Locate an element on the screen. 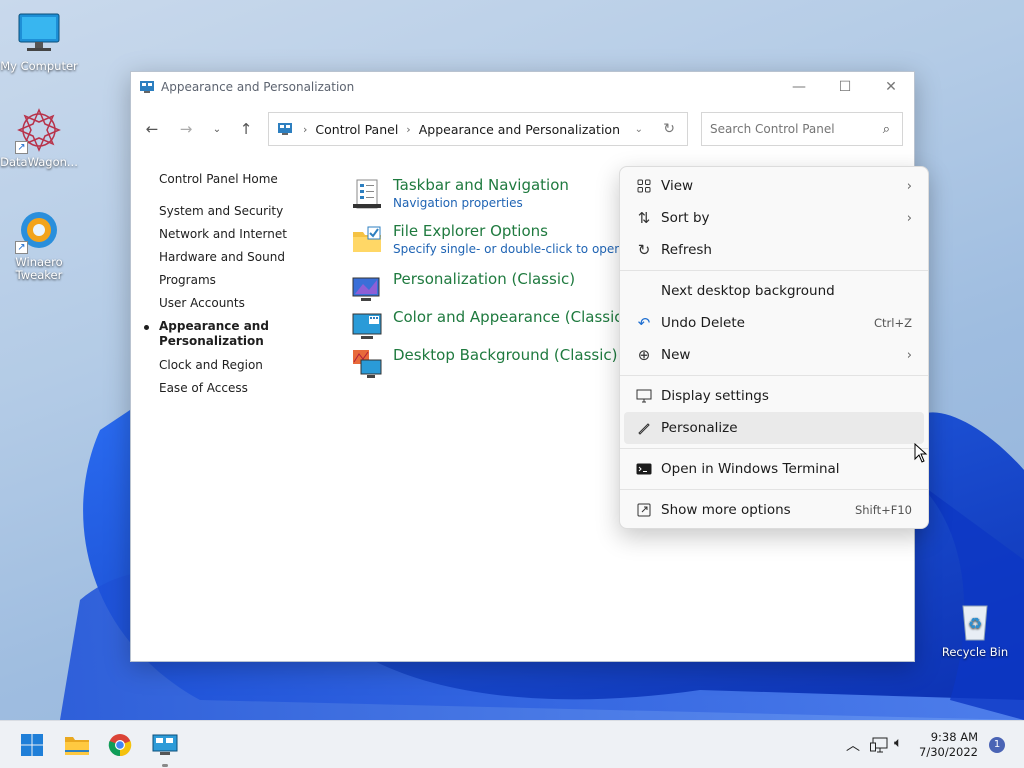 This screenshot has height=768, width=1024. recent-locations-button: ⌄ is located at coordinates (217, 129).